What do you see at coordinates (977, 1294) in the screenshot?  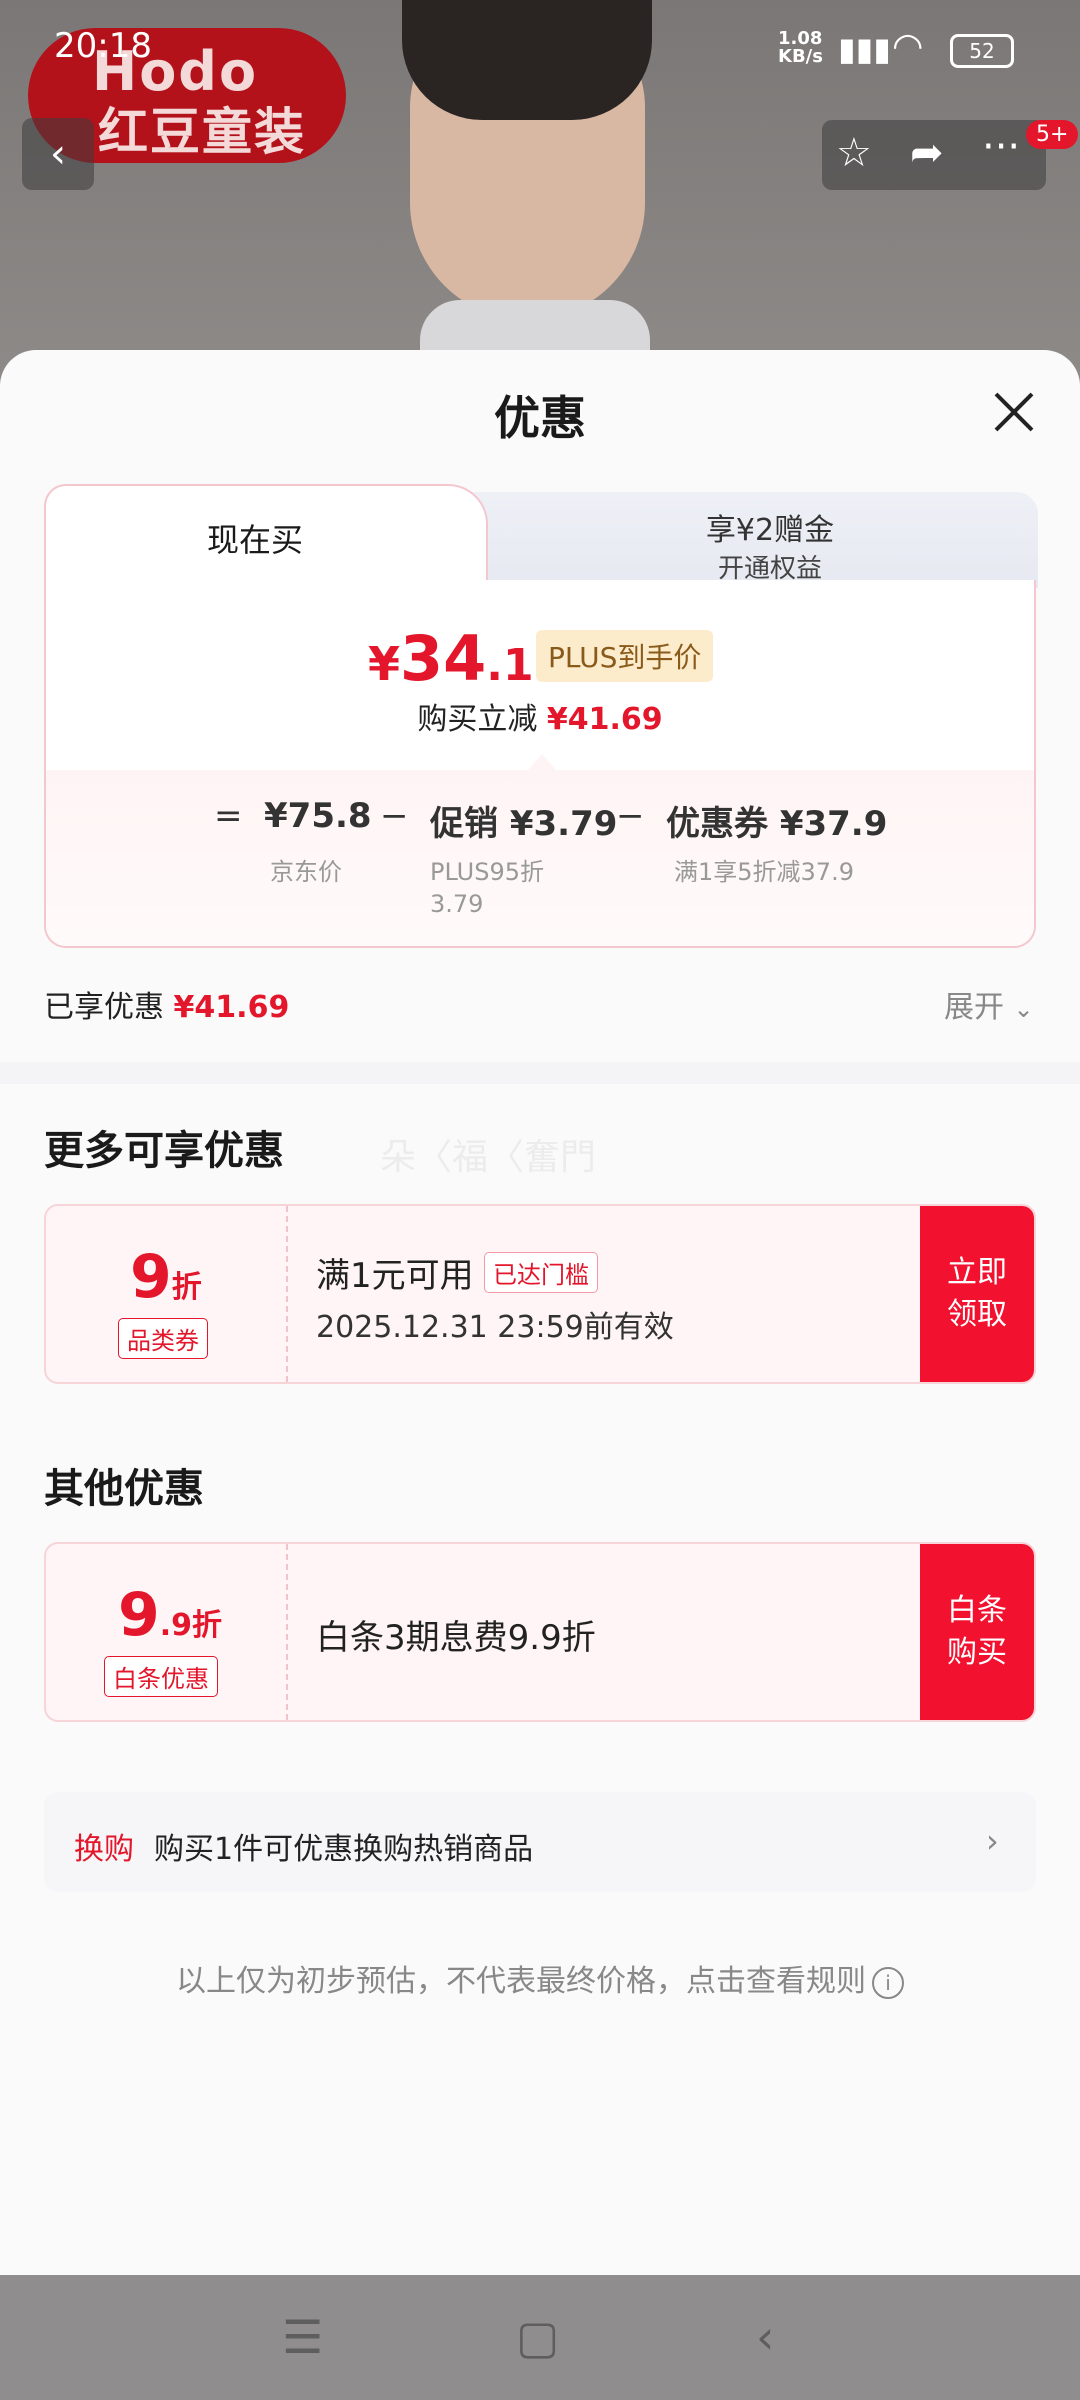 I see `claim-coupon-button: 立即 领取` at bounding box center [977, 1294].